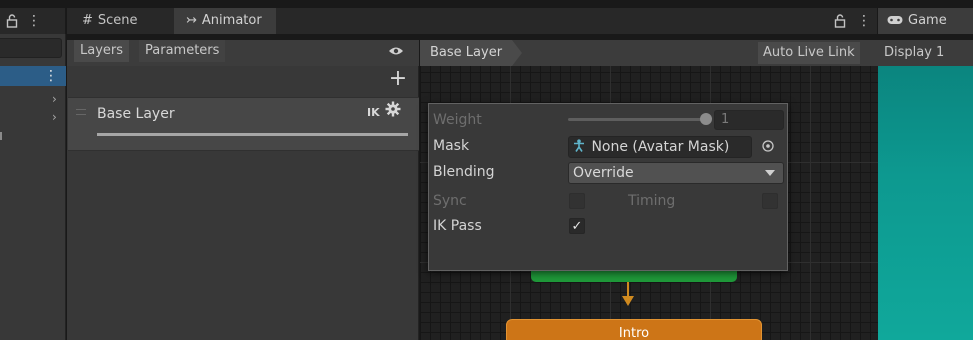 This screenshot has width=973, height=340. Describe the element at coordinates (451, 146) in the screenshot. I see `mask-label: Mask` at that location.